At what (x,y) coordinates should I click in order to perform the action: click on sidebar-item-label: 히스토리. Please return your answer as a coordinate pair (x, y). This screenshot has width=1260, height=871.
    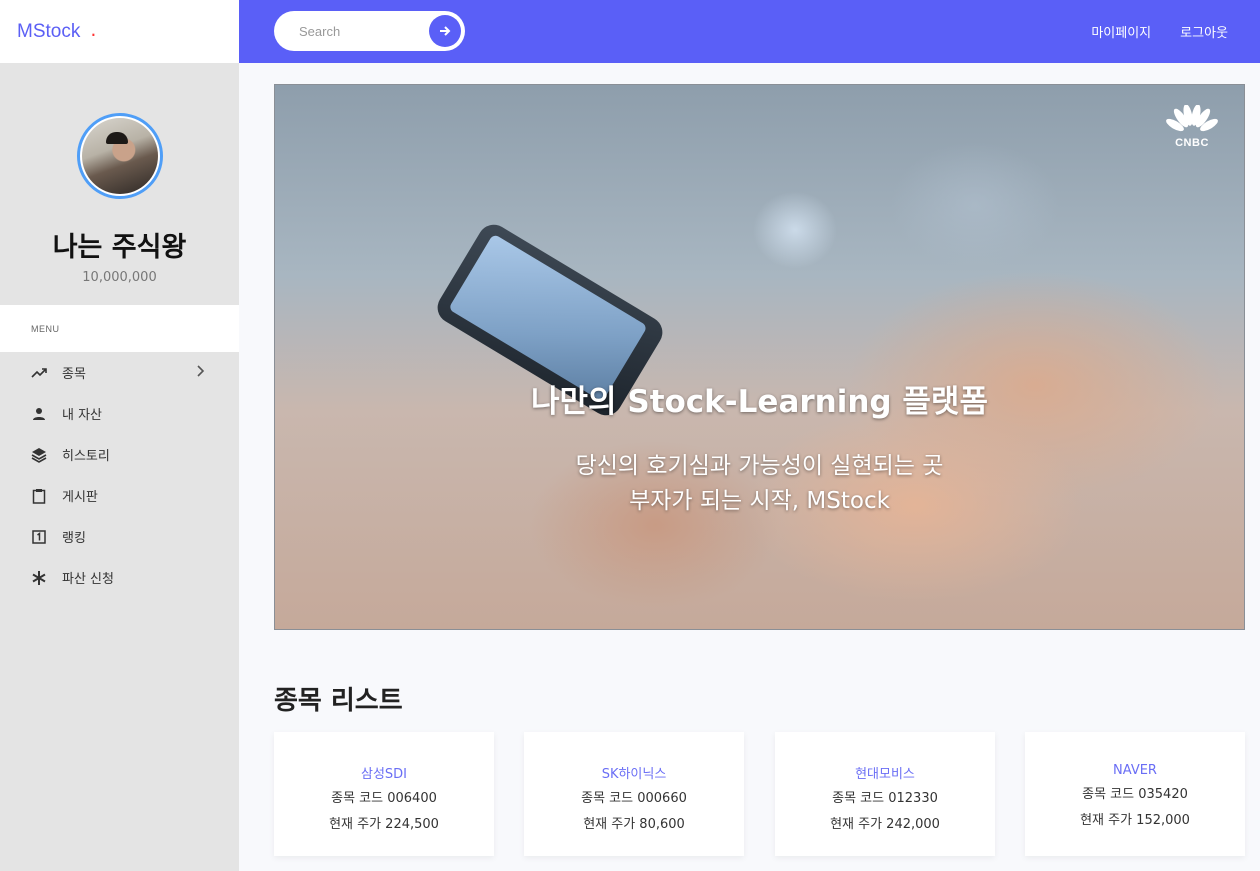
    Looking at the image, I should click on (86, 456).